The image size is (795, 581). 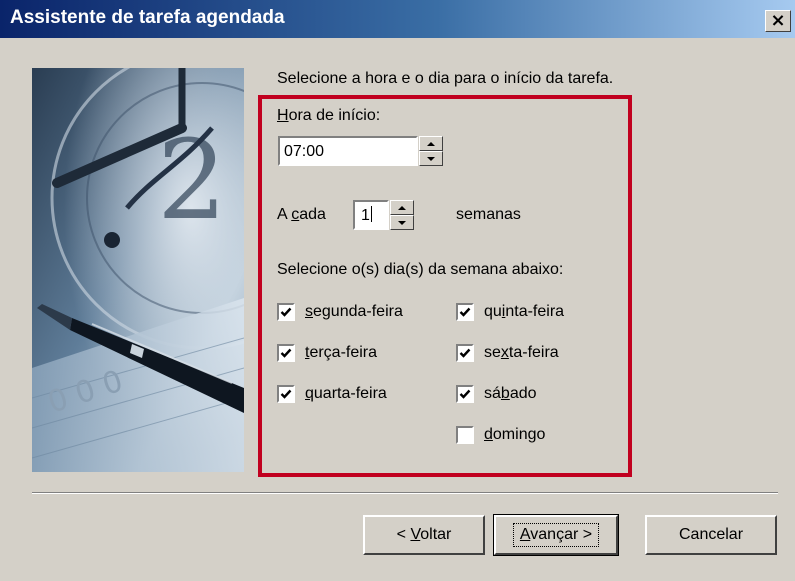 I want to click on back-button: < Voltar, so click(x=424, y=535).